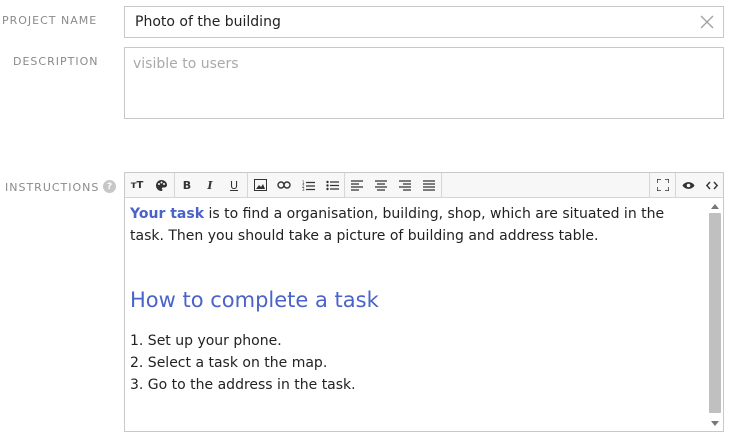 This screenshot has width=735, height=439. I want to click on underline-icon: U, so click(234, 185).